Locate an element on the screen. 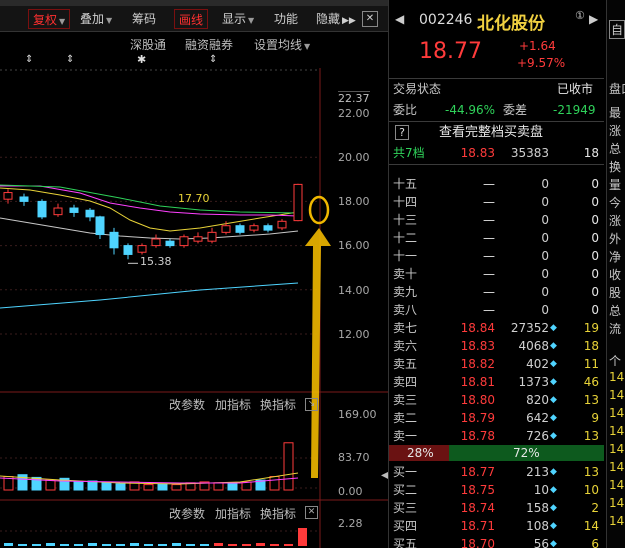 The height and width of the screenshot is (548, 625). order-level-name: 卖一 is located at coordinates (405, 436).